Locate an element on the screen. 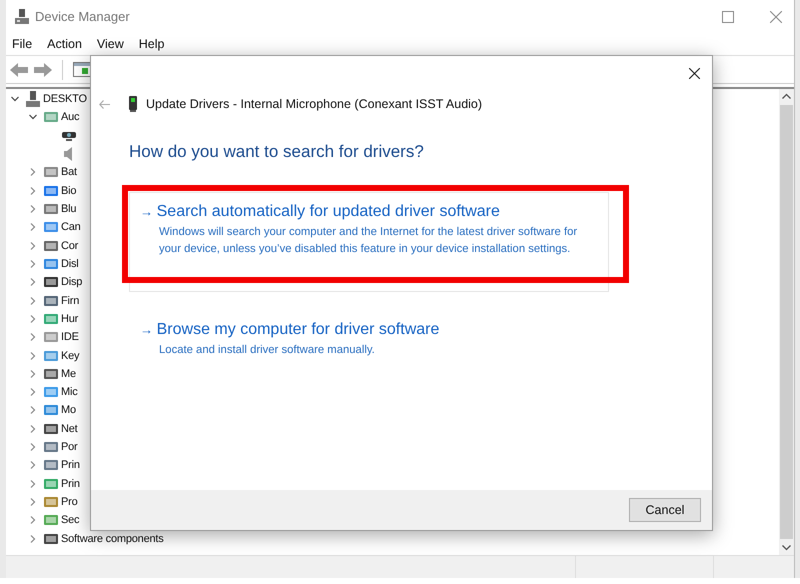 Image resolution: width=800 pixels, height=584 pixels. tree-item: Mic is located at coordinates (69, 392).